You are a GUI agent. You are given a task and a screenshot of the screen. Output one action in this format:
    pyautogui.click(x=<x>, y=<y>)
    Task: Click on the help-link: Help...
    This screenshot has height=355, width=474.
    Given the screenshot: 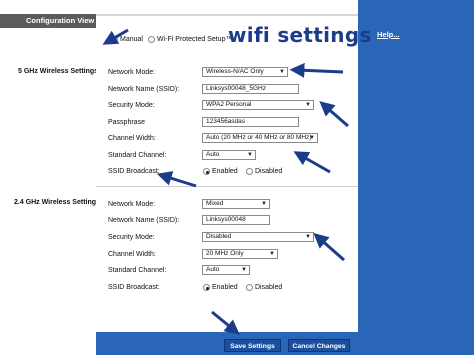 What is the action you would take?
    pyautogui.click(x=388, y=34)
    